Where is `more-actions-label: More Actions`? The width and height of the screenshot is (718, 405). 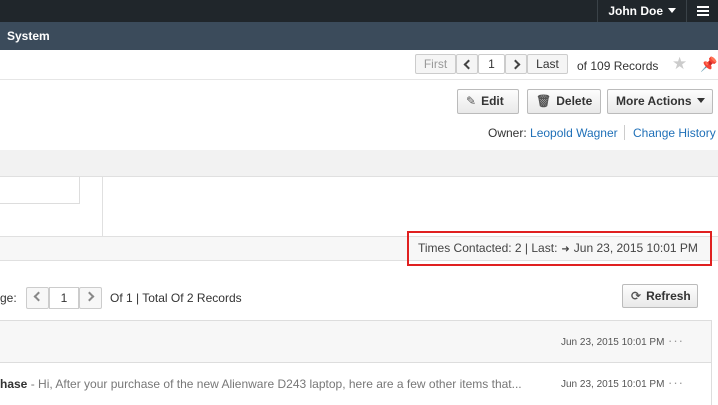 more-actions-label: More Actions is located at coordinates (654, 101).